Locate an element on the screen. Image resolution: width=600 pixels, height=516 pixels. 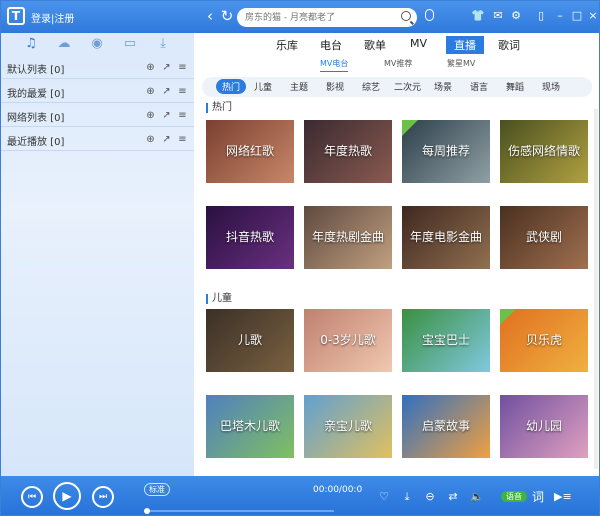
title-bar: T 登录|注册 ‹ ↻ 👕 ✉ ⚙ ▯ – □ × is located at coordinates (300, 17).